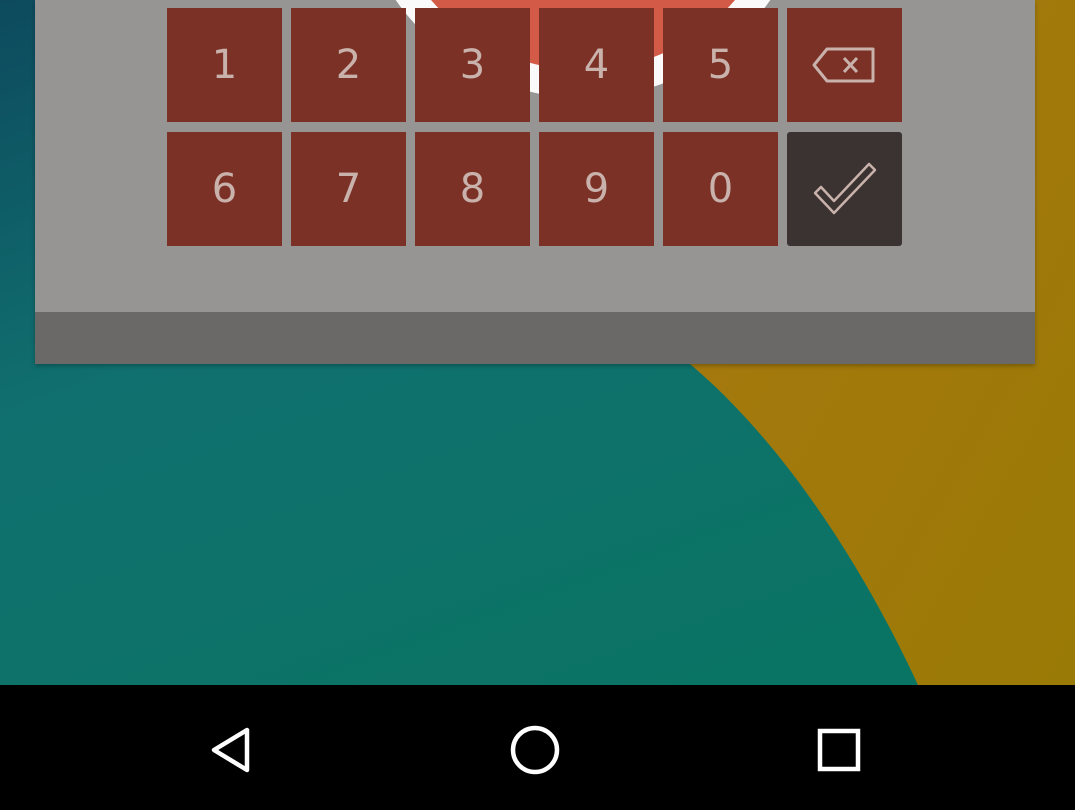 The image size is (1075, 810). I want to click on backspace-icon, so click(843, 65).